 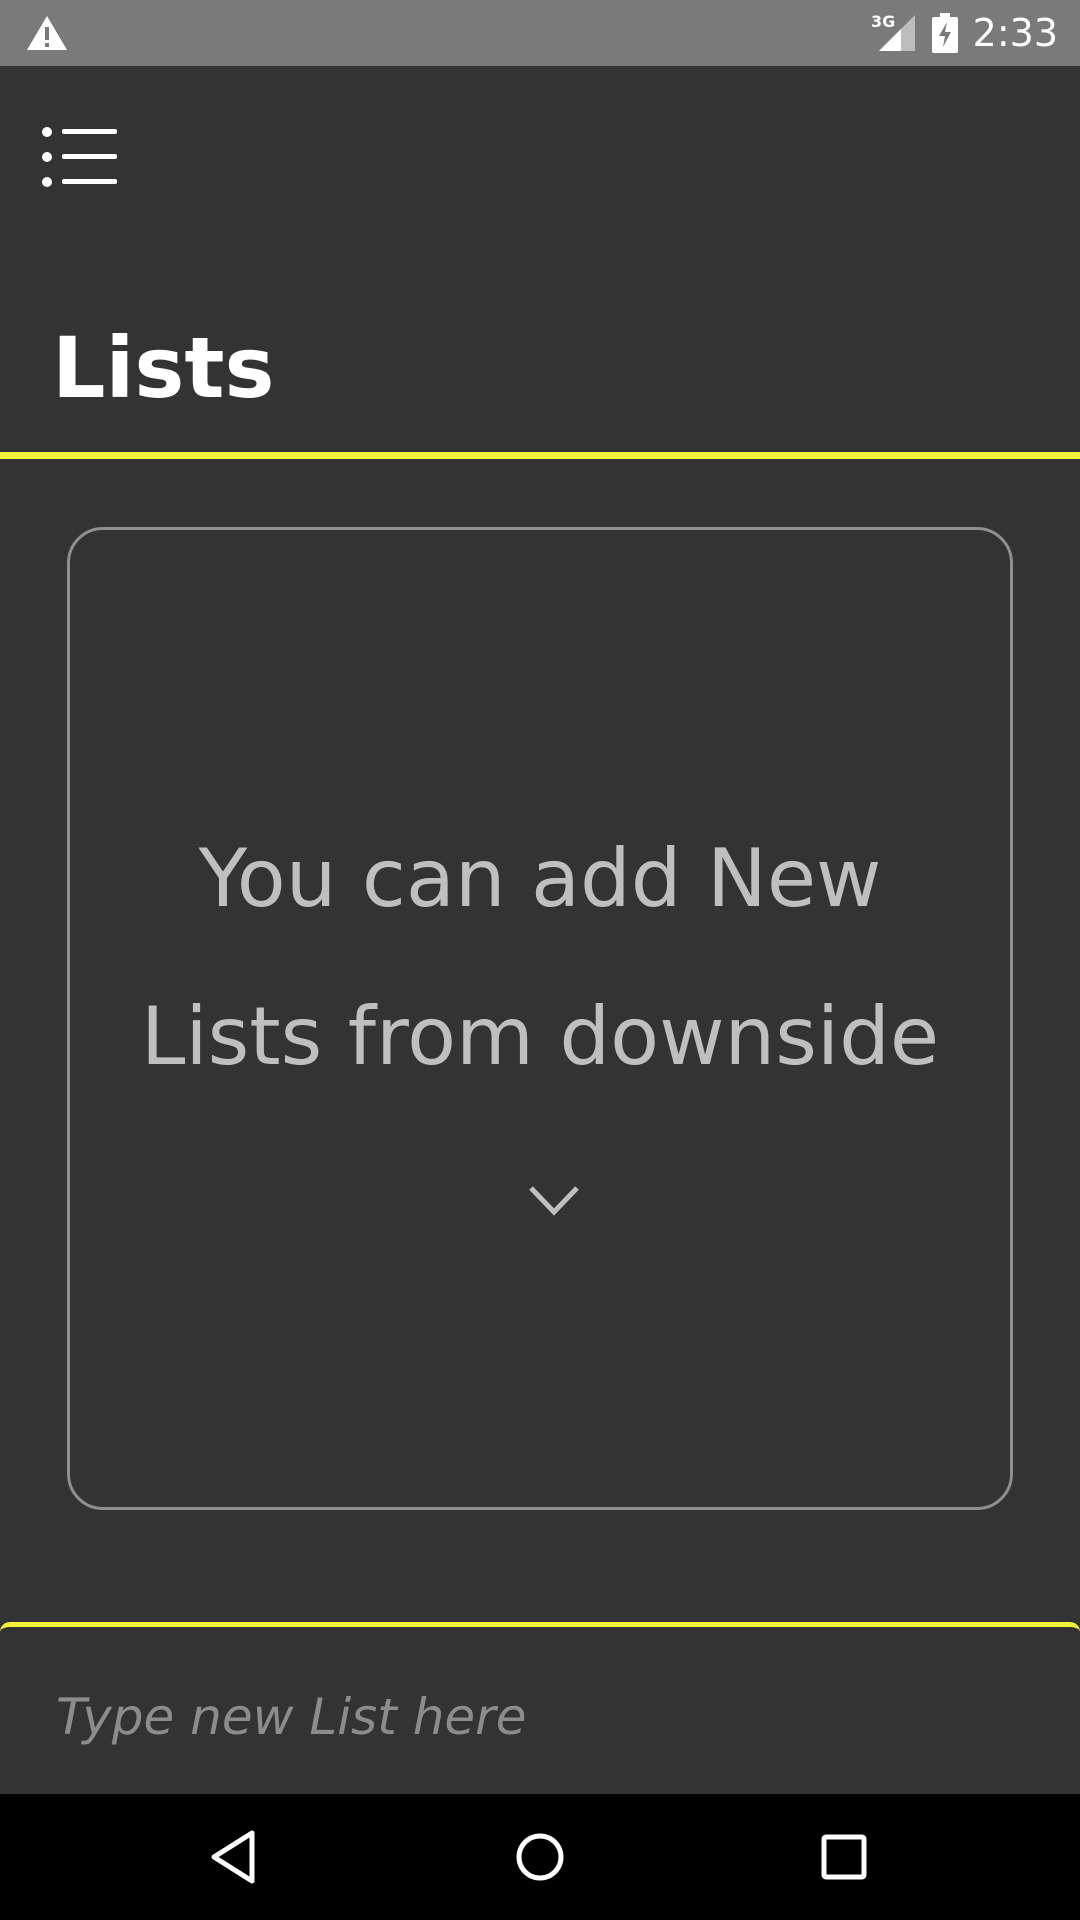 What do you see at coordinates (47, 33) in the screenshot?
I see `warning-icon` at bounding box center [47, 33].